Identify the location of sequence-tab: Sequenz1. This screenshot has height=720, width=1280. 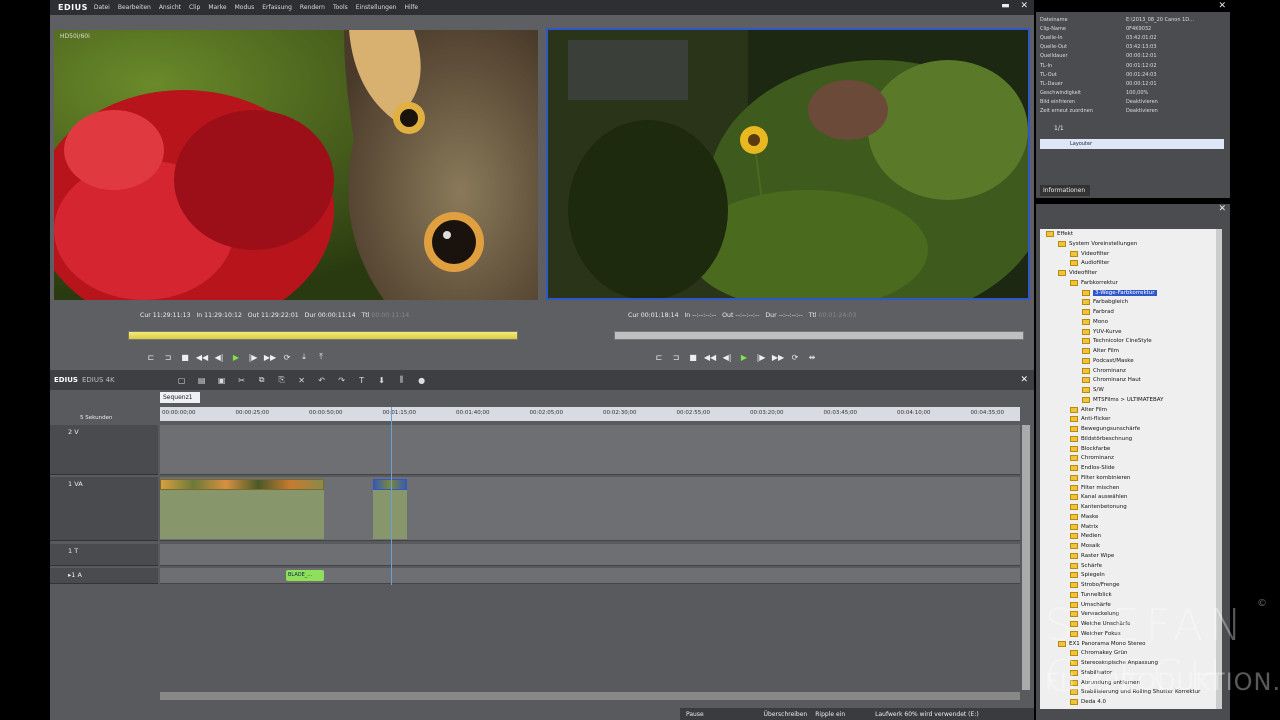
(180, 397).